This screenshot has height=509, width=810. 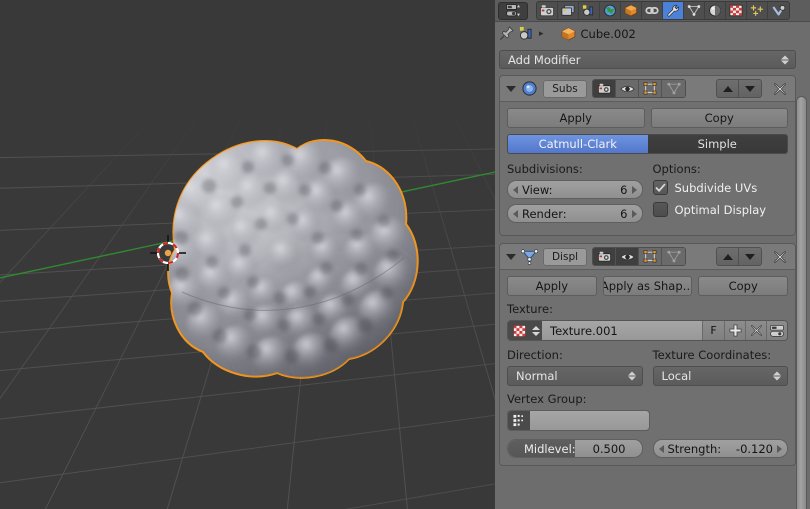 I want to click on render-layers-icon, so click(x=568, y=10).